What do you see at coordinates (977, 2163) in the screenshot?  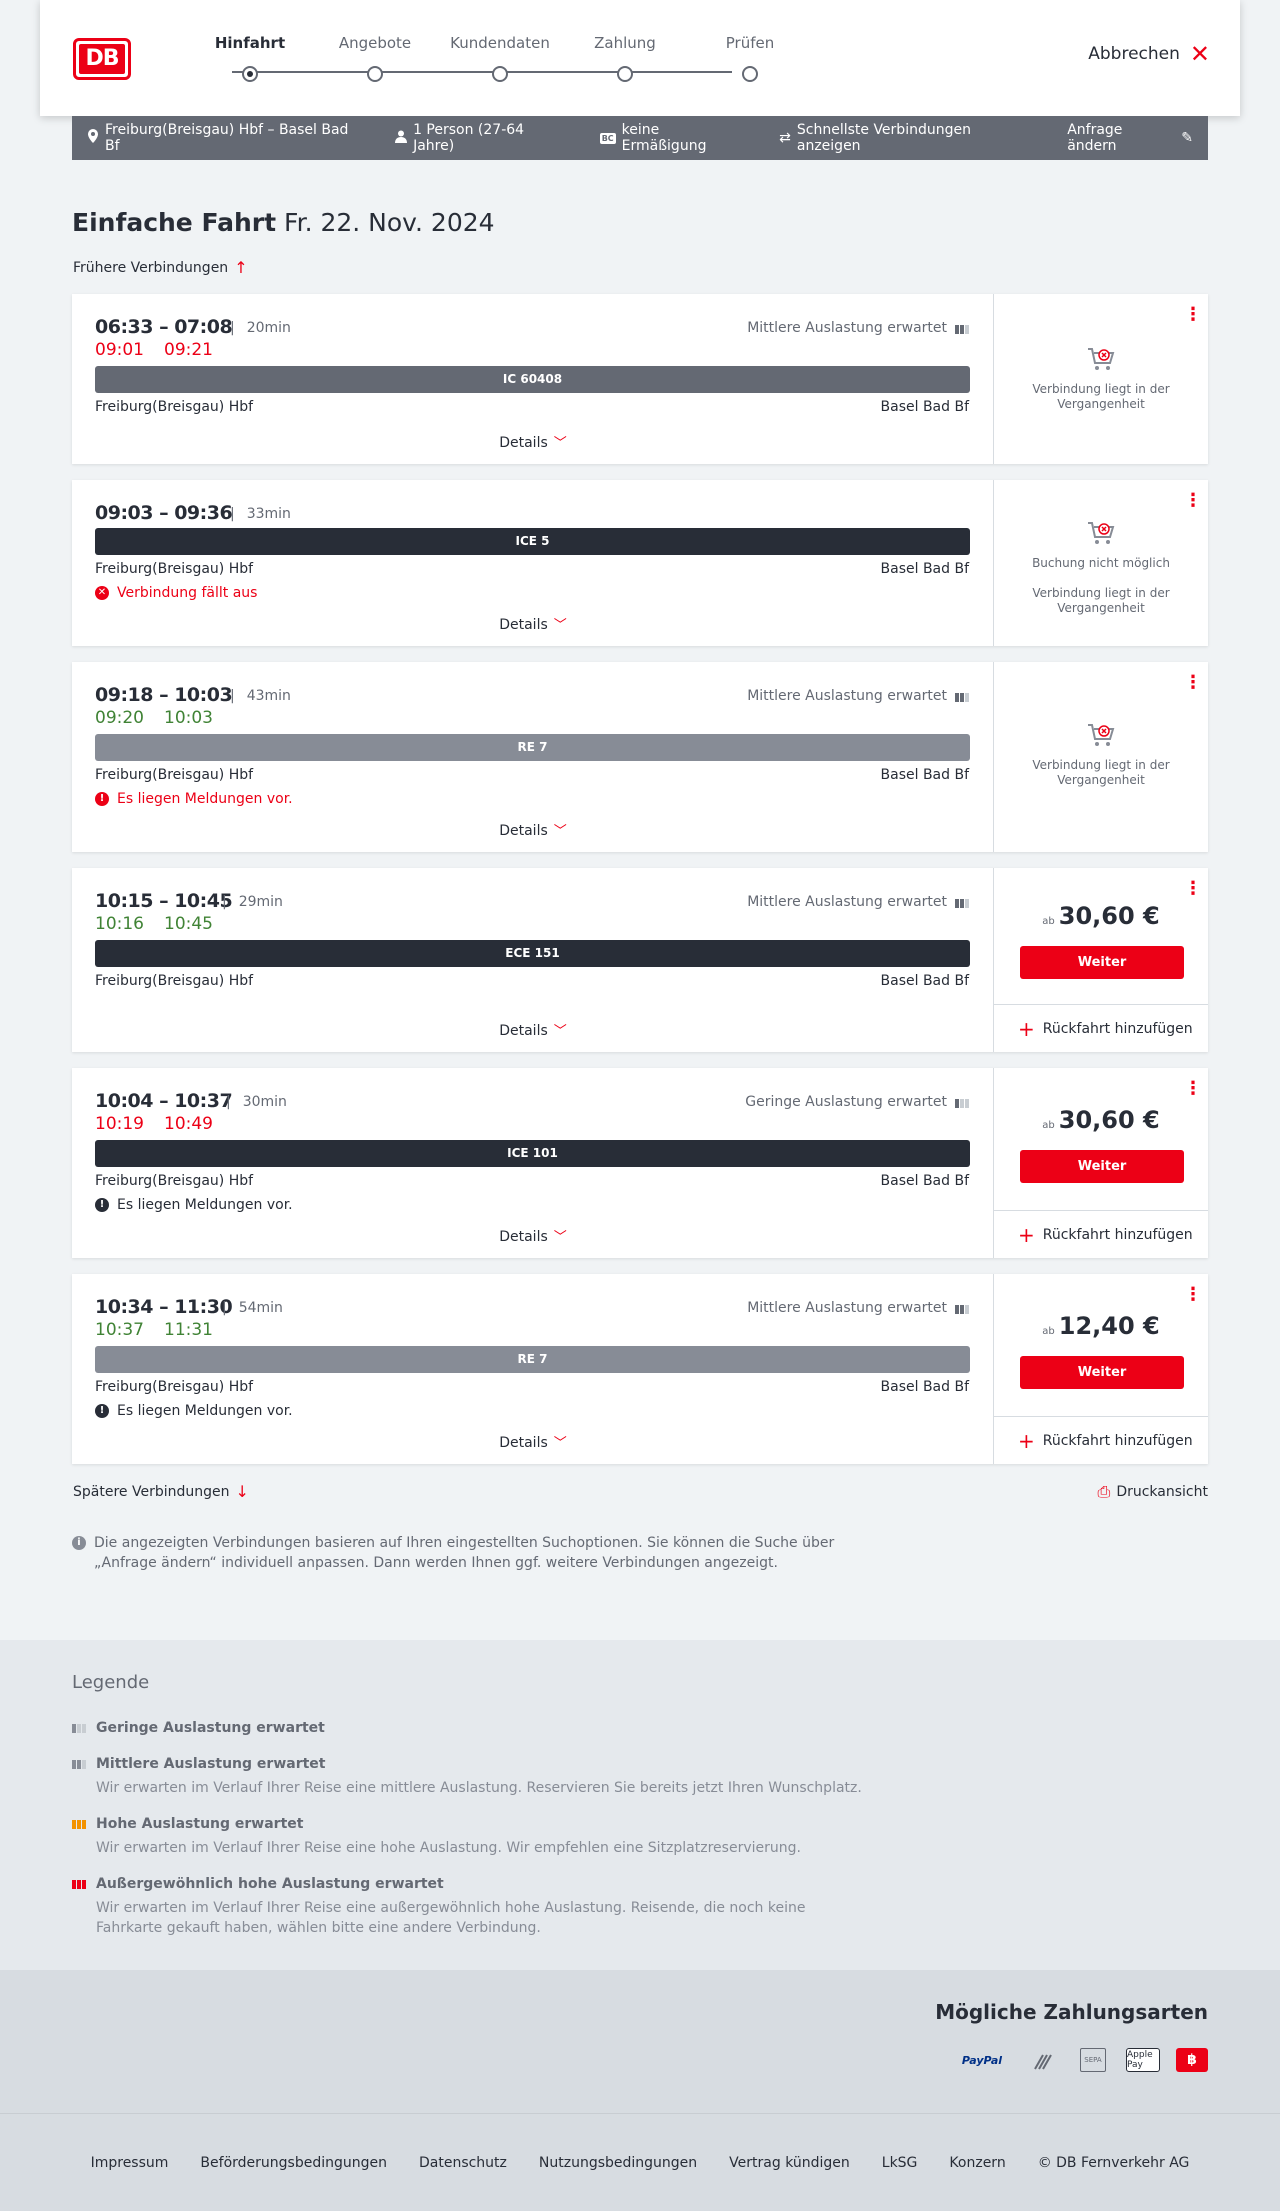 I see `footer-link-konzern: Konzern` at bounding box center [977, 2163].